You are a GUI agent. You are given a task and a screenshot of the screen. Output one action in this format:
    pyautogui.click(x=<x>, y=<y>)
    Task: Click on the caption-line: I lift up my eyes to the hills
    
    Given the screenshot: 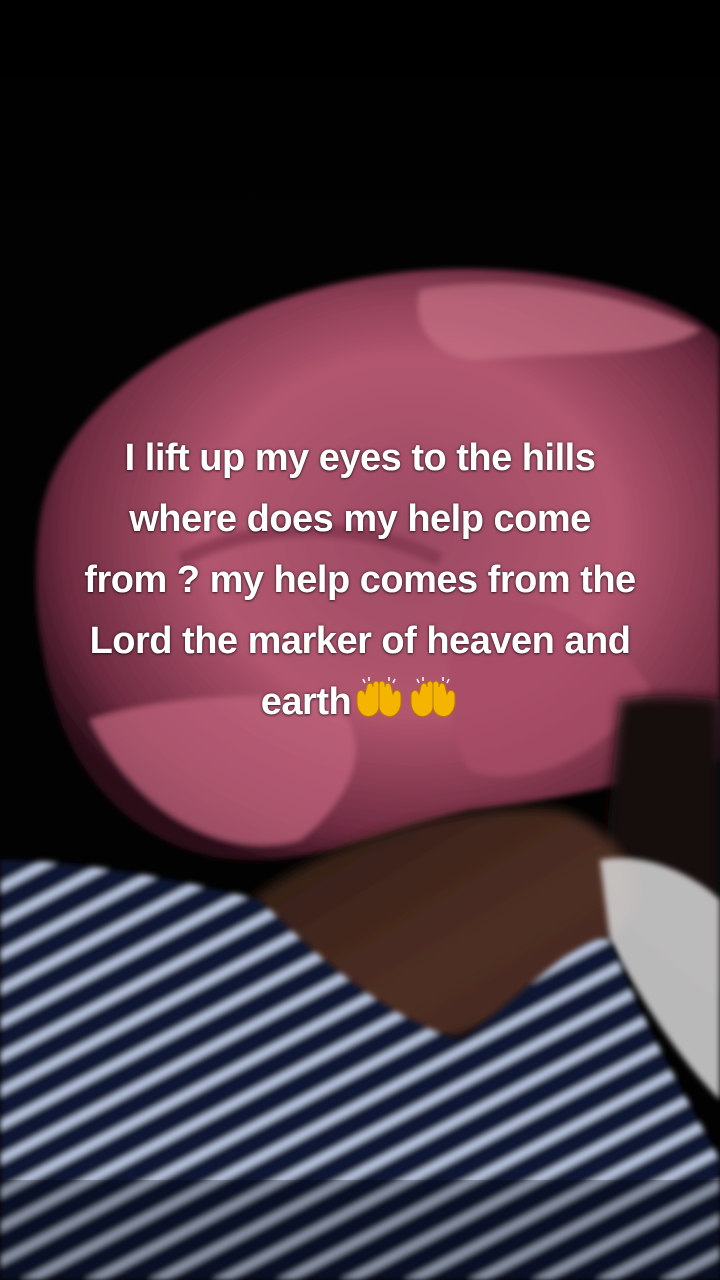 What is the action you would take?
    pyautogui.click(x=360, y=458)
    